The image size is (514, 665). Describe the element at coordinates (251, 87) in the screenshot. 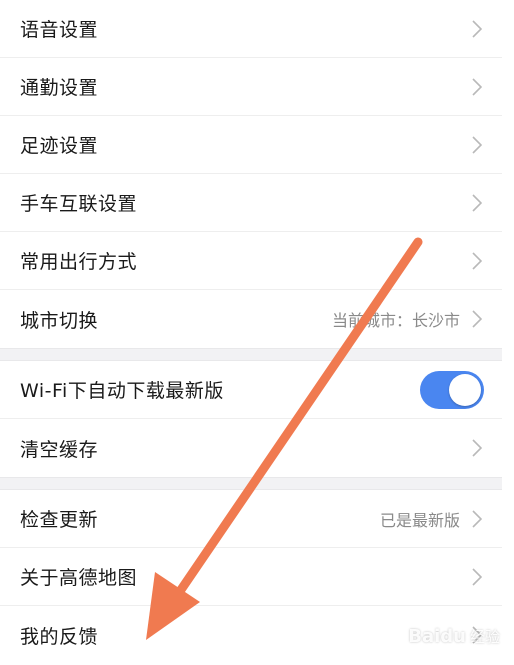

I see `setting-commute: 通勤设置` at that location.